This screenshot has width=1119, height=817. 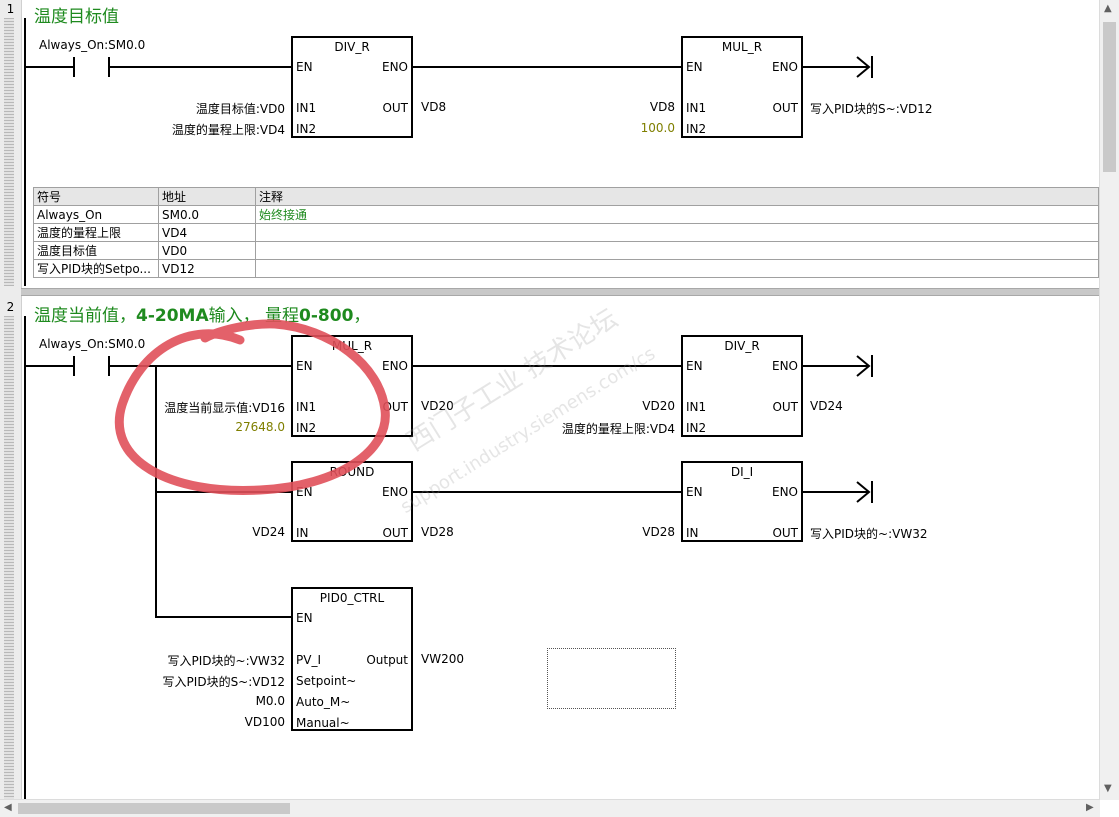 What do you see at coordinates (677, 214) in the screenshot?
I see `cell-comment: 始终接通` at bounding box center [677, 214].